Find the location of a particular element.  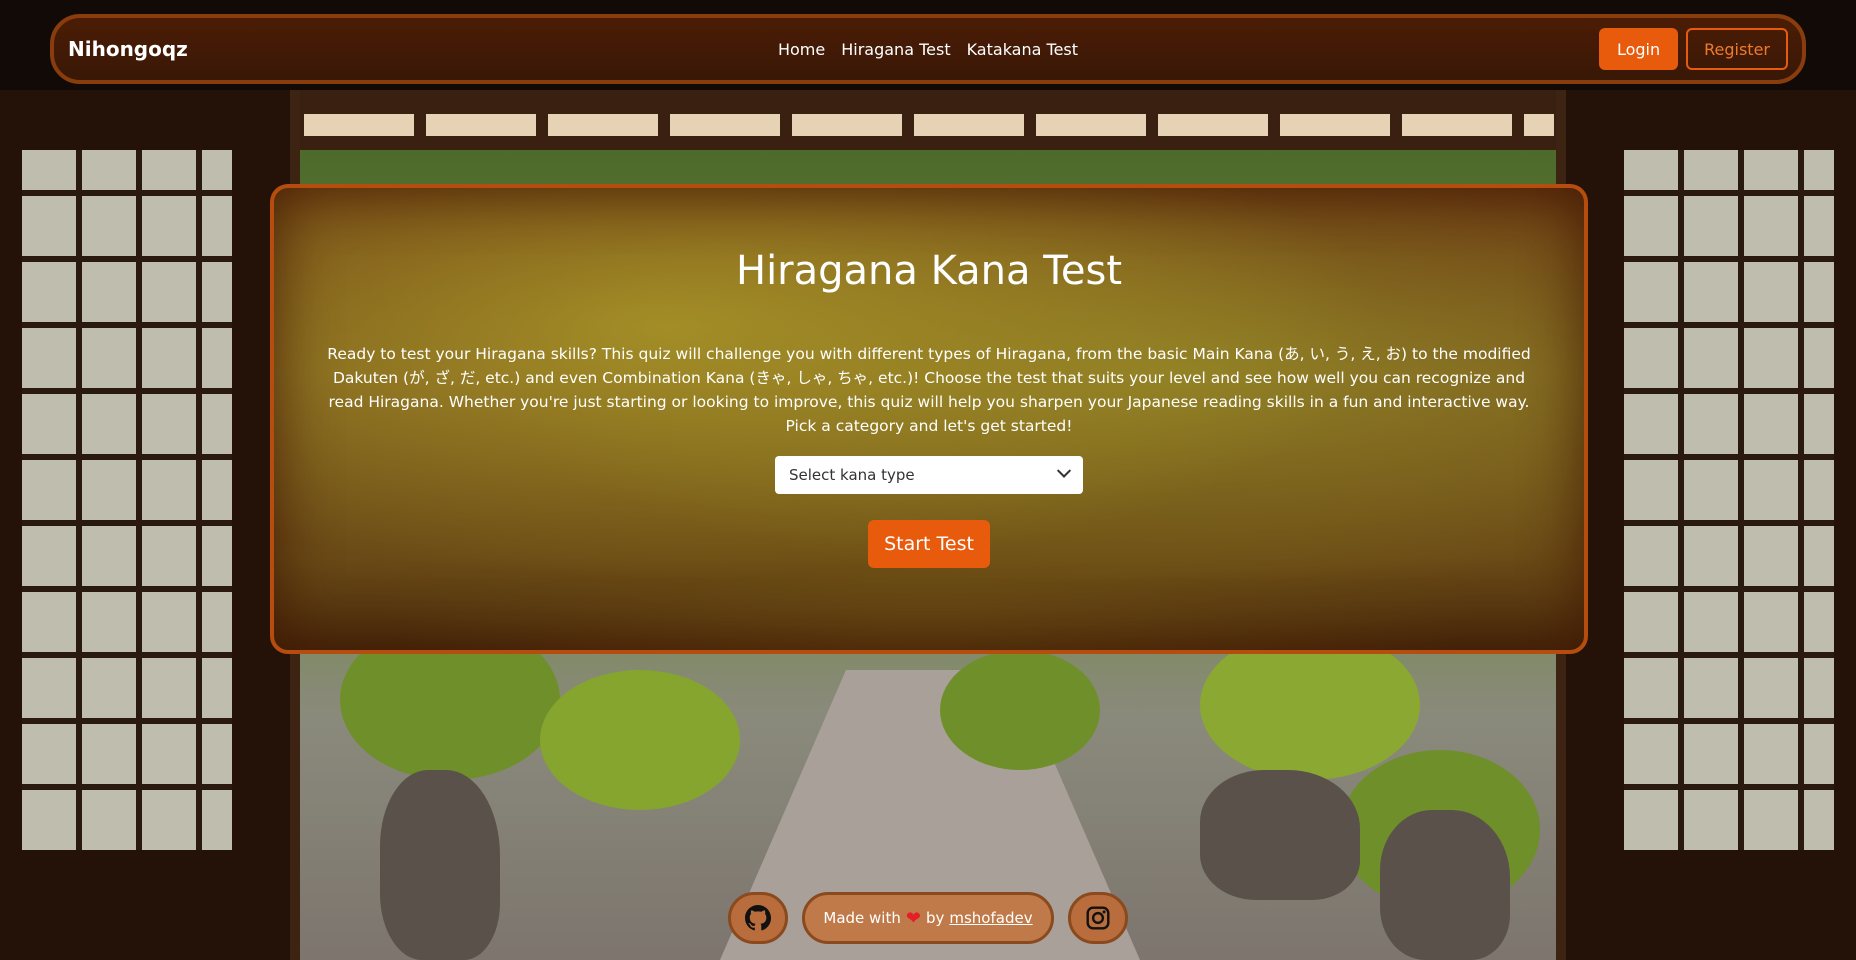

shoji-screen-right is located at coordinates (1711, 525).